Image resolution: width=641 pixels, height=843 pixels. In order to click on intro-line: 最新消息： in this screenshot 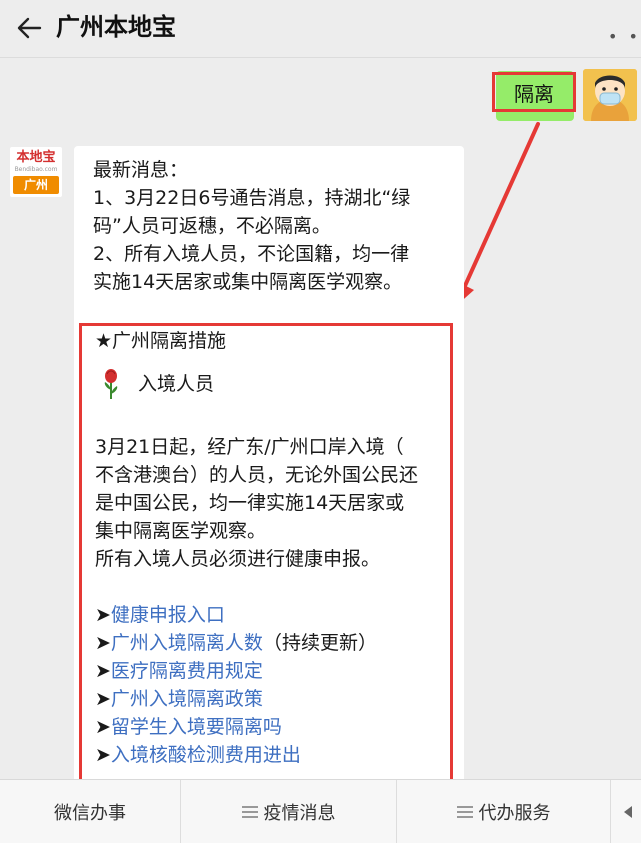, I will do `click(141, 170)`.